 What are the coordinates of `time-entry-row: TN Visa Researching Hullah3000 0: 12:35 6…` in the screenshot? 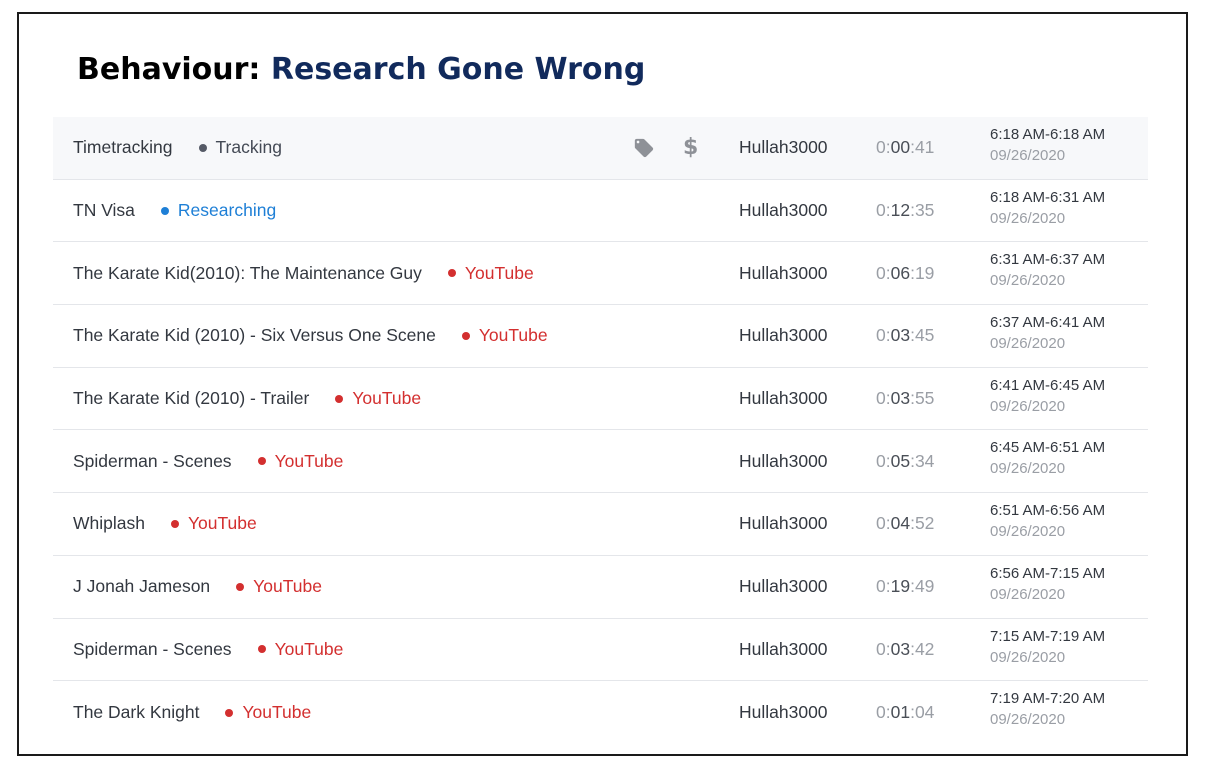 It's located at (600, 211).